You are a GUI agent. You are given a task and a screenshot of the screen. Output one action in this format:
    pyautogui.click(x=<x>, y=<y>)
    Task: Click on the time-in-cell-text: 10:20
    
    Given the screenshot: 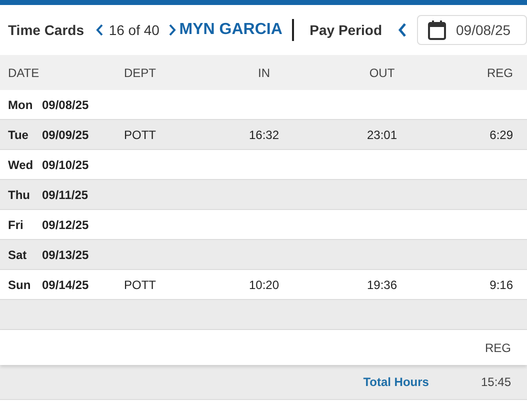 What is the action you would take?
    pyautogui.click(x=264, y=285)
    